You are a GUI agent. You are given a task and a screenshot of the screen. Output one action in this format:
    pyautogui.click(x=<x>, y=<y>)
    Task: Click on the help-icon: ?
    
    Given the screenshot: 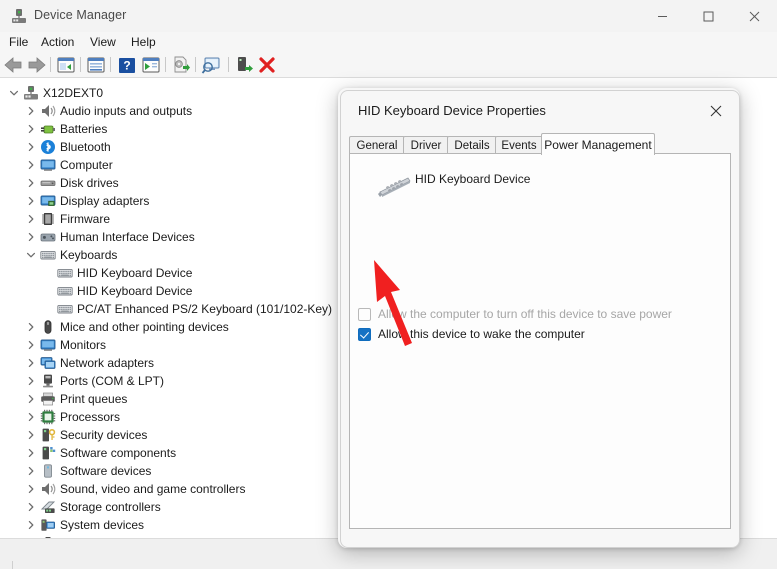 What is the action you would take?
    pyautogui.click(x=127, y=65)
    